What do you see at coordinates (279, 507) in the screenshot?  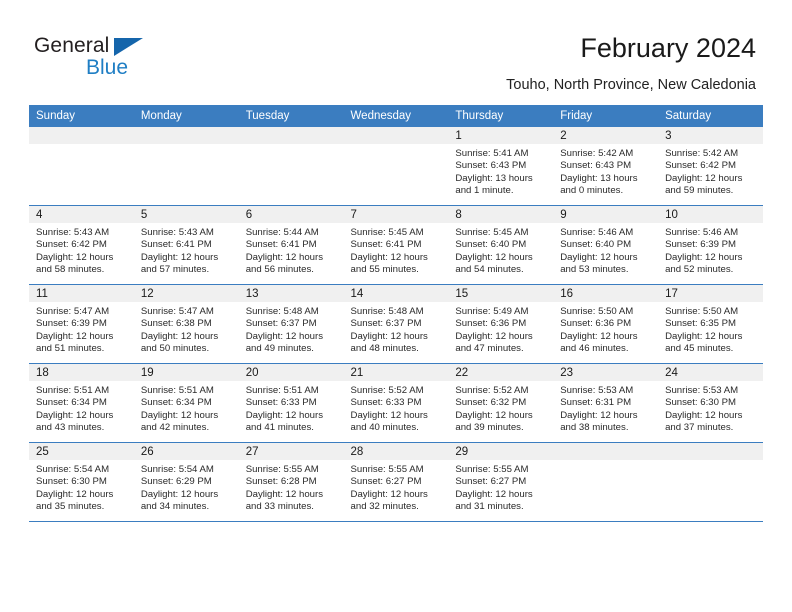 I see `daylight-text-line2: and 33 minutes.` at bounding box center [279, 507].